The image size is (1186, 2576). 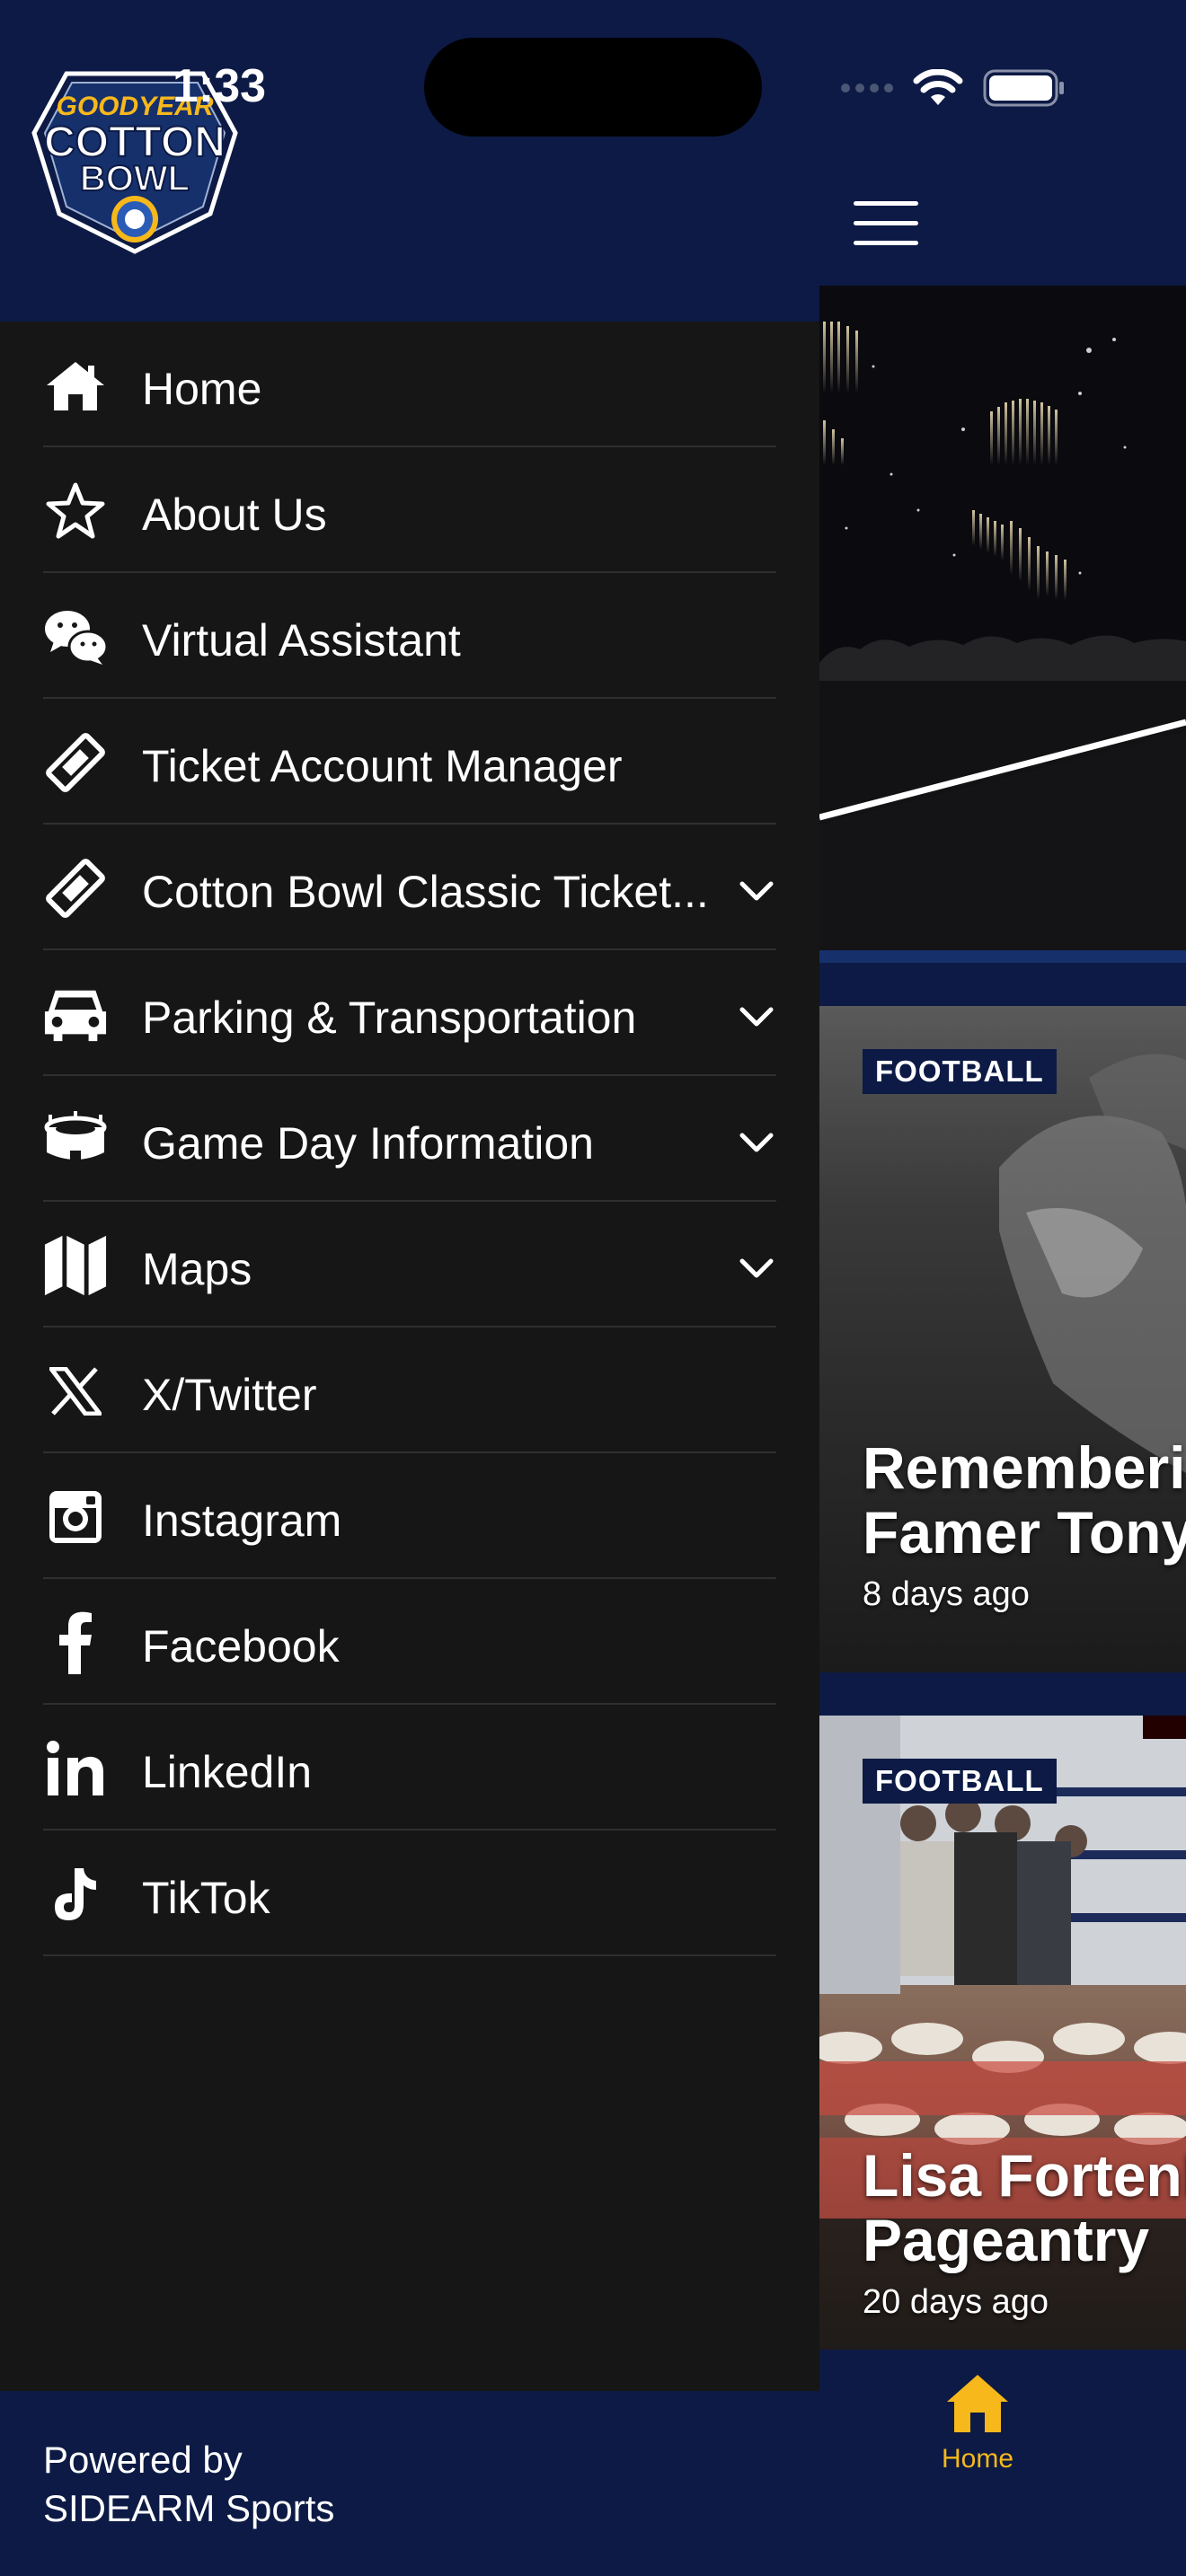 What do you see at coordinates (409, 1768) in the screenshot?
I see `menu-item-linkedin: LinkedIn` at bounding box center [409, 1768].